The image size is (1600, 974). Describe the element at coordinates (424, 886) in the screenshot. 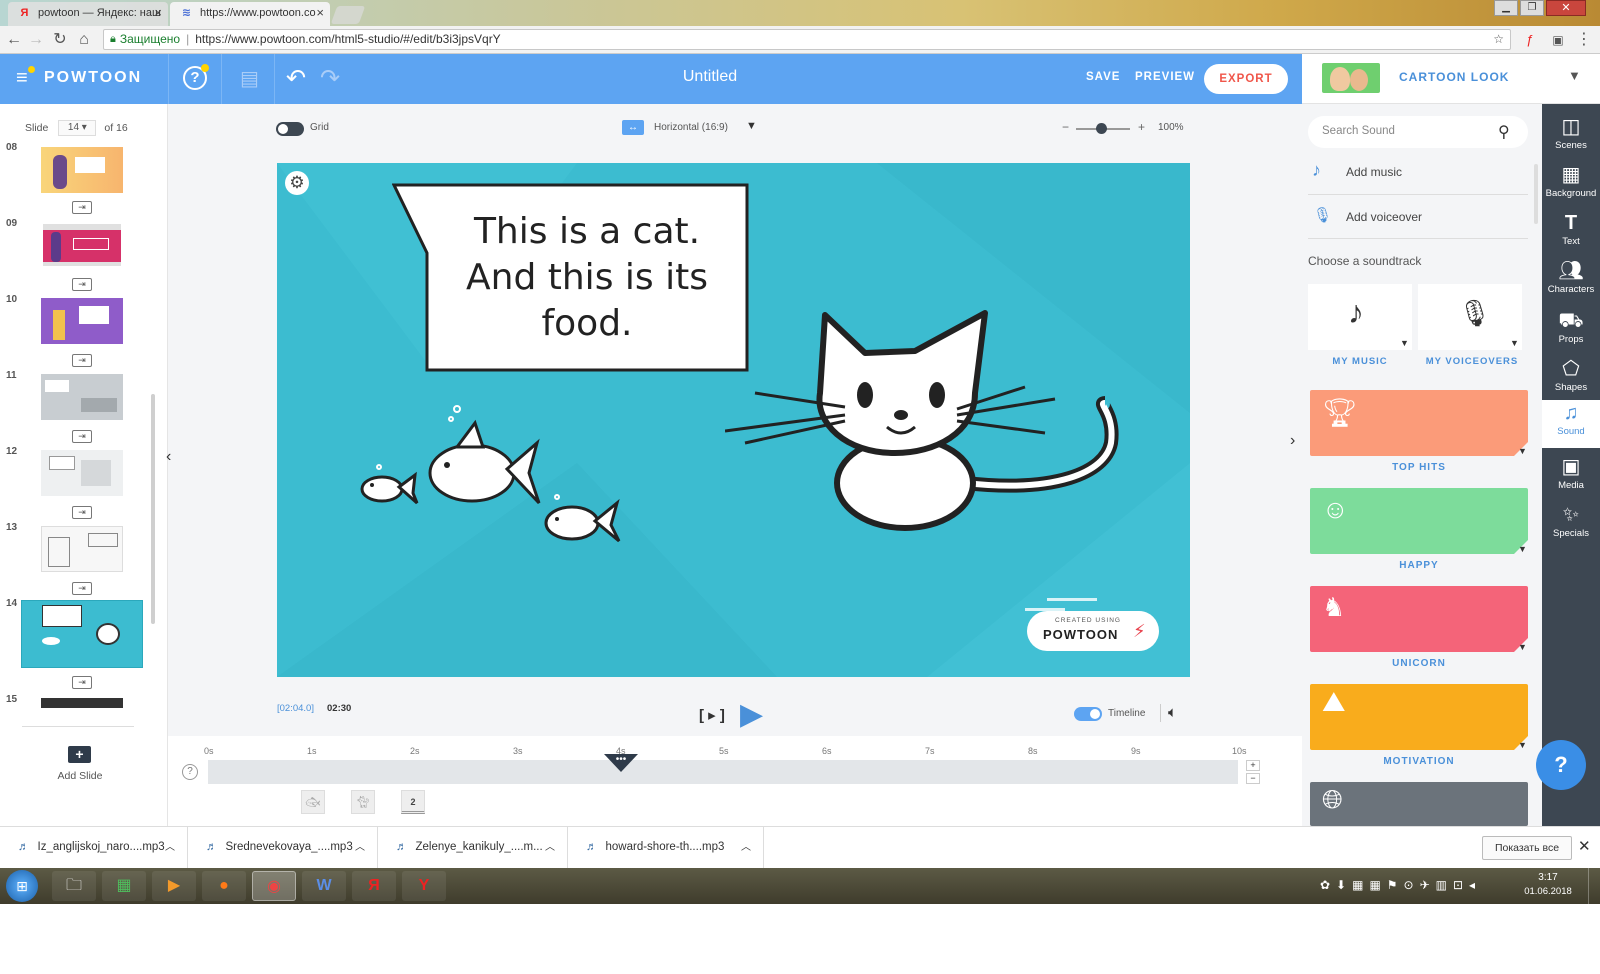

I see `yandex-icon: Y` at that location.